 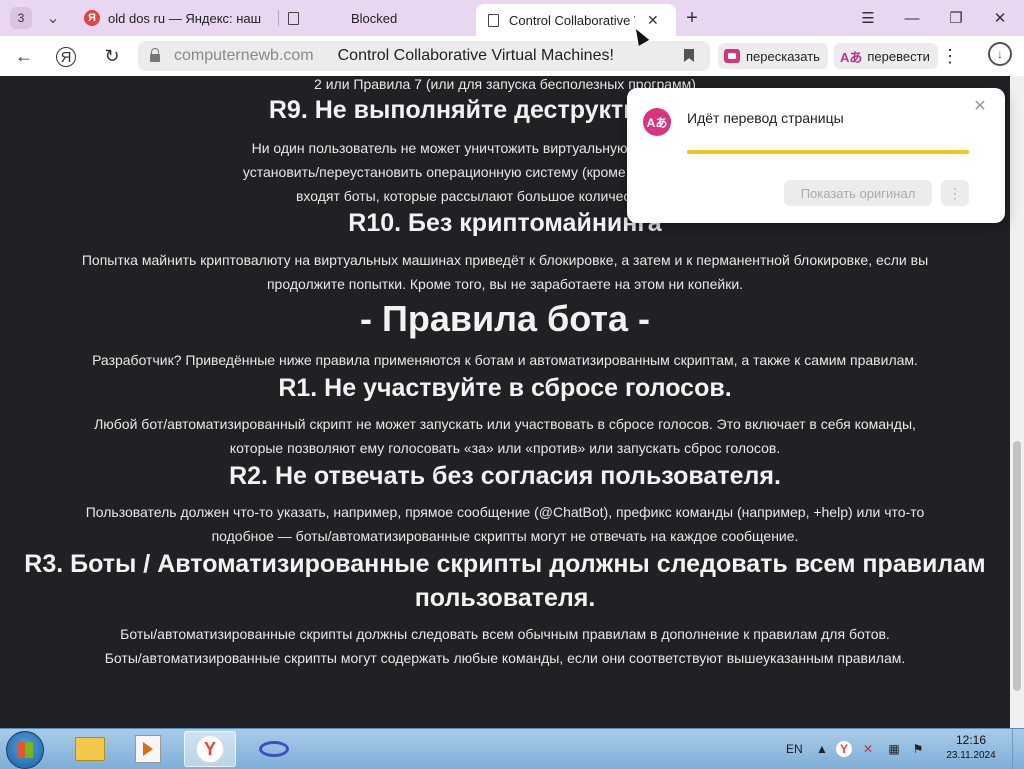 I want to click on start-button, so click(x=25, y=750).